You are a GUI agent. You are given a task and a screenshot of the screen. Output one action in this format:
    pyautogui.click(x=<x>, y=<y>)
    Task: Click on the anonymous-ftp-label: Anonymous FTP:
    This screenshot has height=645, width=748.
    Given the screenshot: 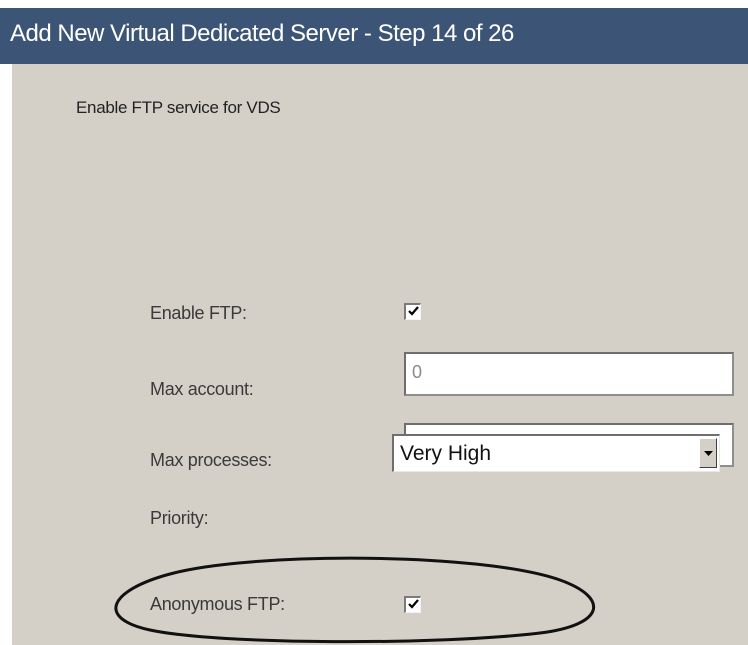 What is the action you would take?
    pyautogui.click(x=217, y=604)
    